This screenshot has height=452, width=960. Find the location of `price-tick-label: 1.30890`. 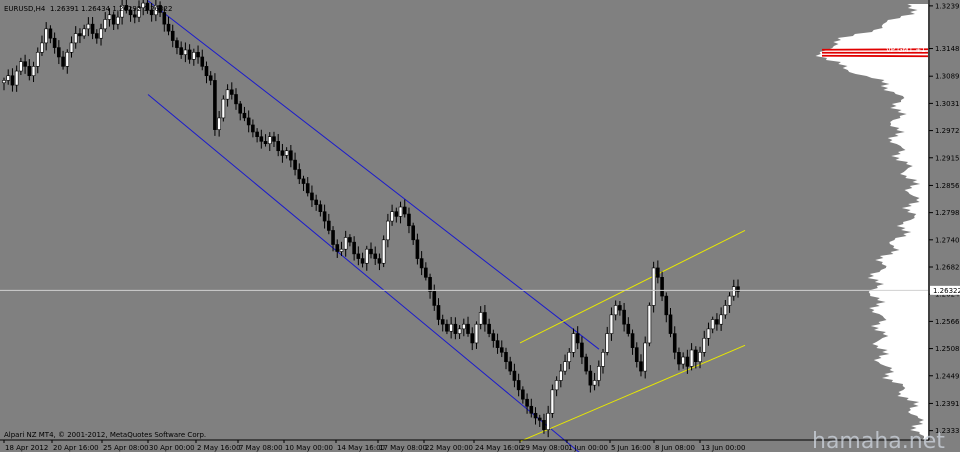

price-tick-label: 1.30890 is located at coordinates (947, 77).